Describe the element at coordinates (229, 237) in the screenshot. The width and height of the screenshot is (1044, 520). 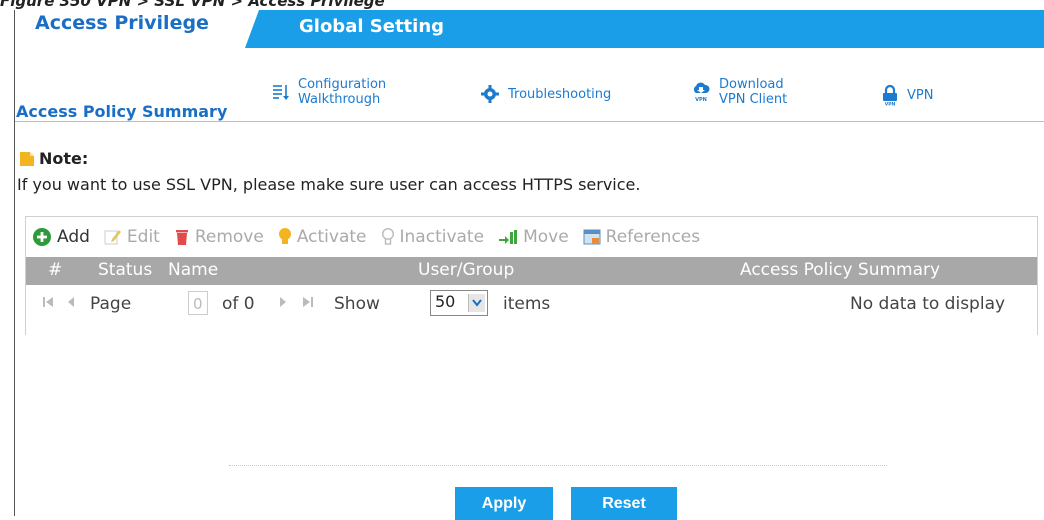
I see `remove-label: Remove` at that location.